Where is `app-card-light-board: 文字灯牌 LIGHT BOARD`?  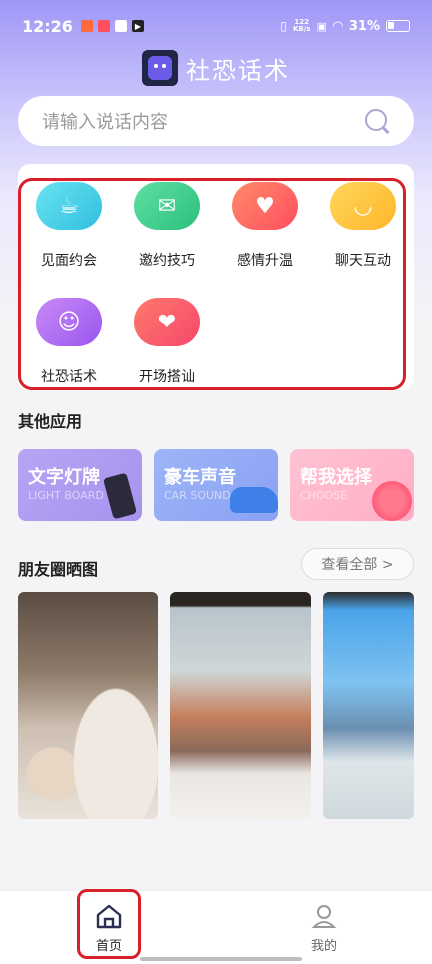
app-card-light-board: 文字灯牌 LIGHT BOARD is located at coordinates (80, 485).